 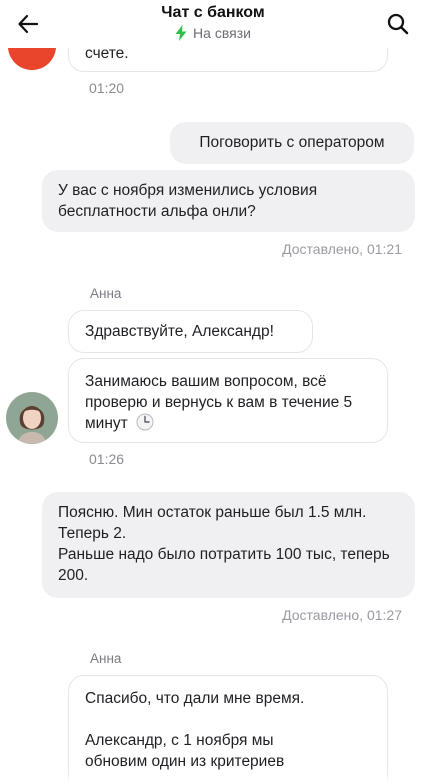 I want to click on message-time: 01:20, so click(x=107, y=88).